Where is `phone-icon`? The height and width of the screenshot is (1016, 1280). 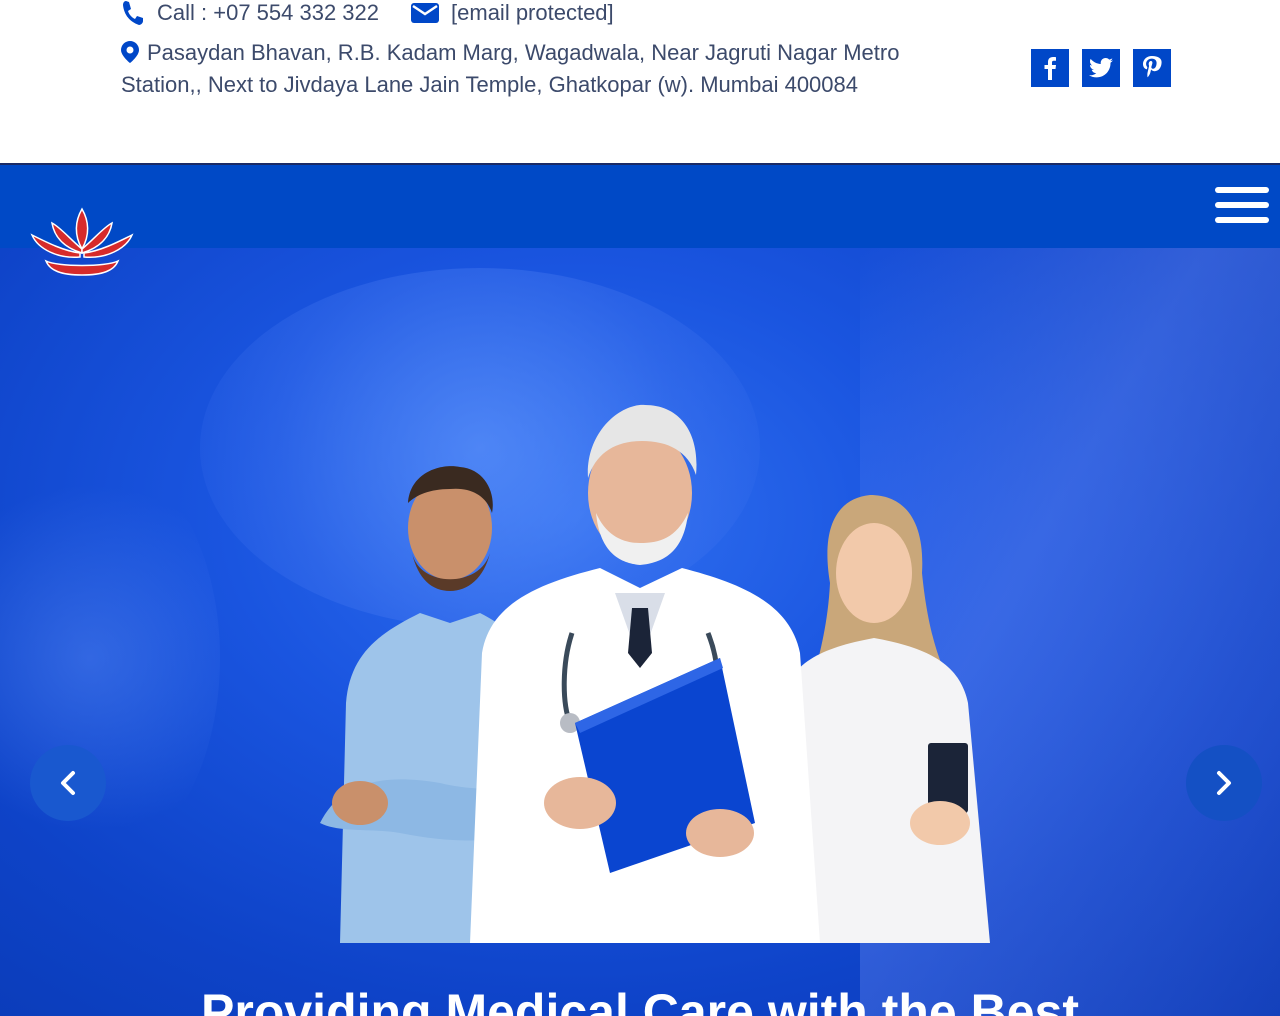 phone-icon is located at coordinates (133, 13).